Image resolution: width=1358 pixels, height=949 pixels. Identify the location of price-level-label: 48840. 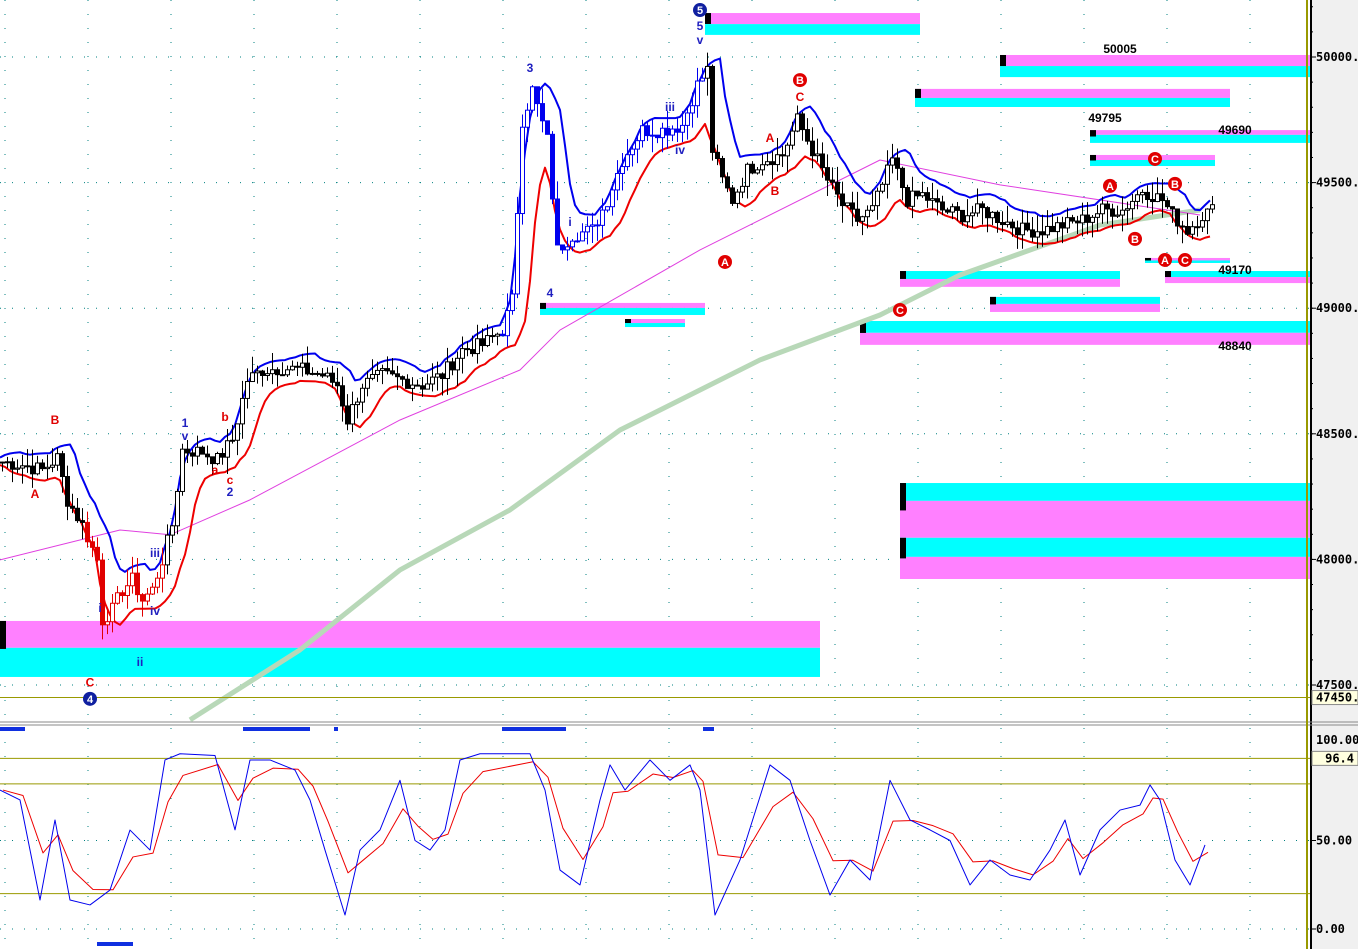
(1235, 346).